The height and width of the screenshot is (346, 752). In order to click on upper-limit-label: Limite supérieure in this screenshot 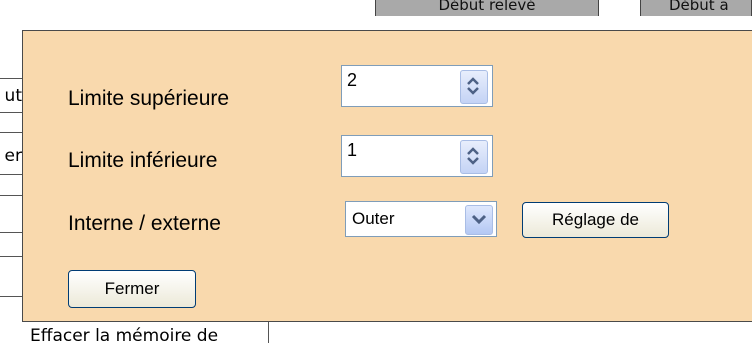, I will do `click(149, 98)`.